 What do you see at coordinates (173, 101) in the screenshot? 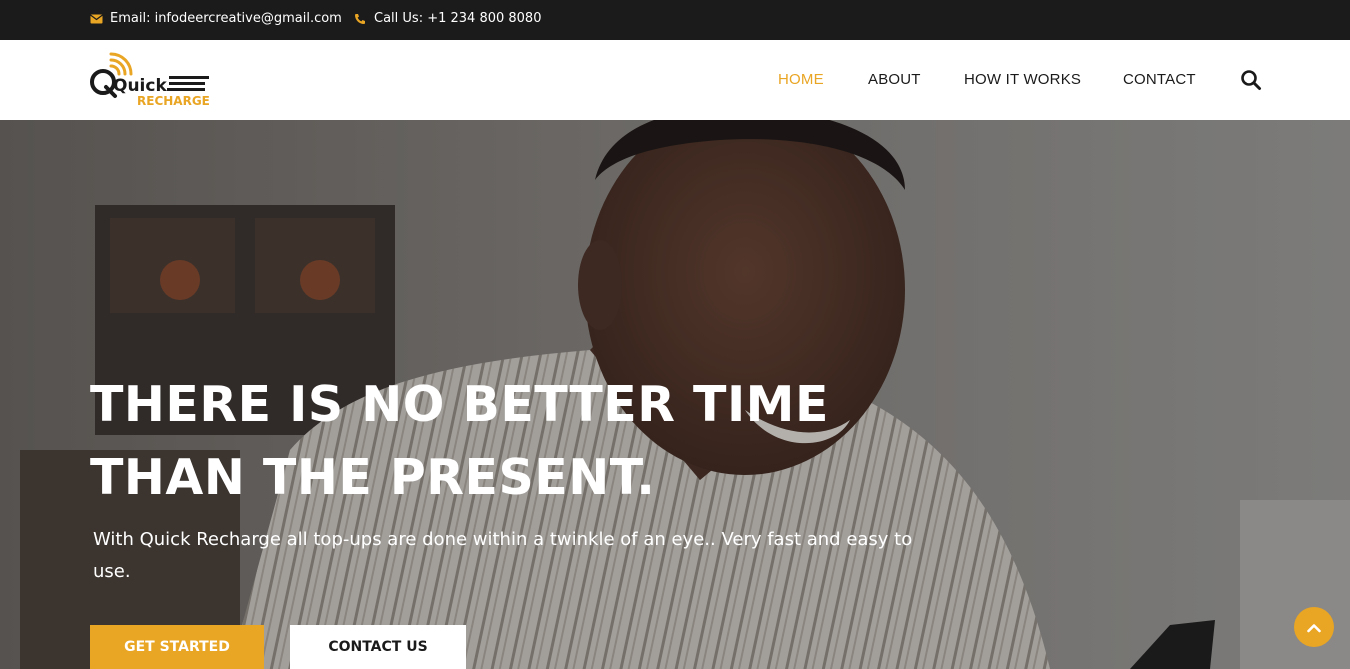
I see `logo-word-recharge: RECHARGE` at bounding box center [173, 101].